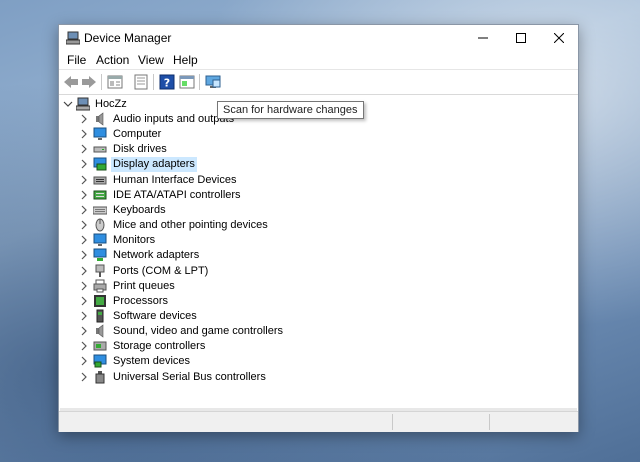  Describe the element at coordinates (100, 225) in the screenshot. I see `mouse-icon` at that location.